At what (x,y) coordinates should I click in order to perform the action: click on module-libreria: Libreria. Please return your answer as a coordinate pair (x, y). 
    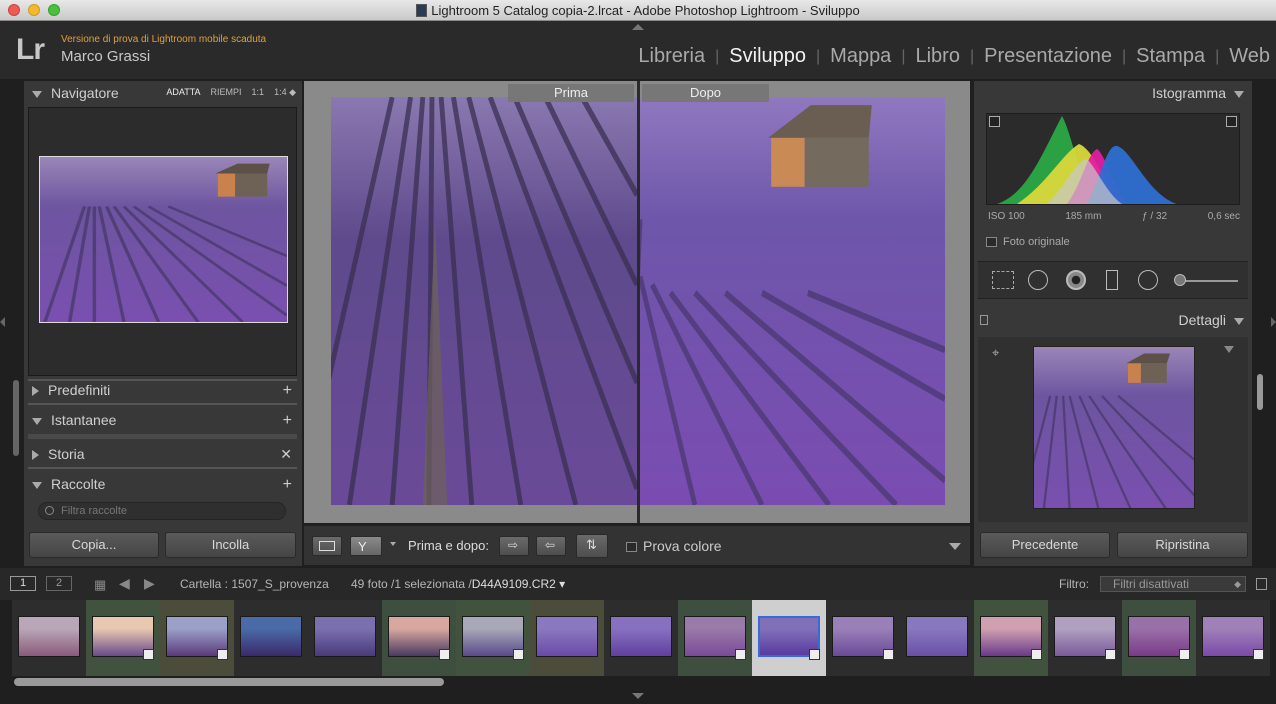
    Looking at the image, I should click on (671, 56).